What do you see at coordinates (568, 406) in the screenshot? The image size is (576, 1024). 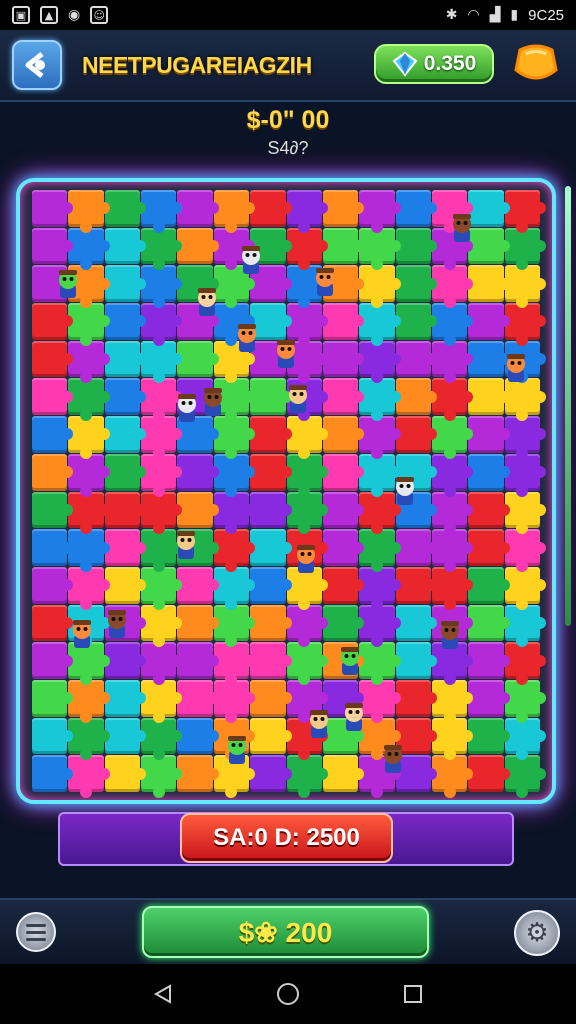 I see `board-scrollbar` at bounding box center [568, 406].